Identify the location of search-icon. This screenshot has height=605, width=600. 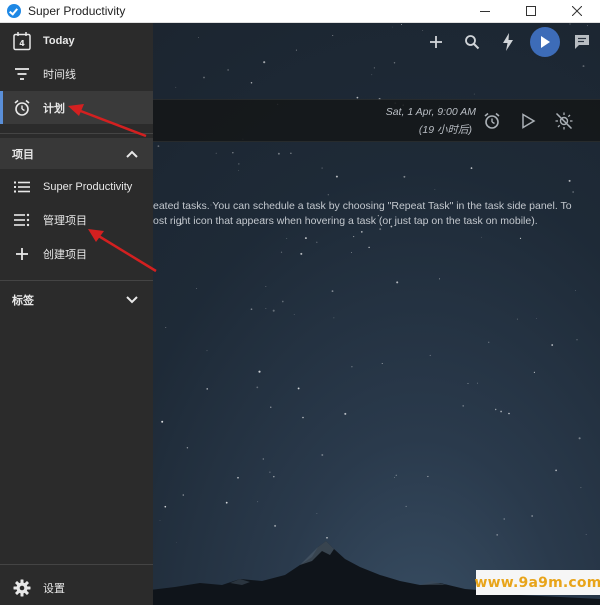
(472, 42).